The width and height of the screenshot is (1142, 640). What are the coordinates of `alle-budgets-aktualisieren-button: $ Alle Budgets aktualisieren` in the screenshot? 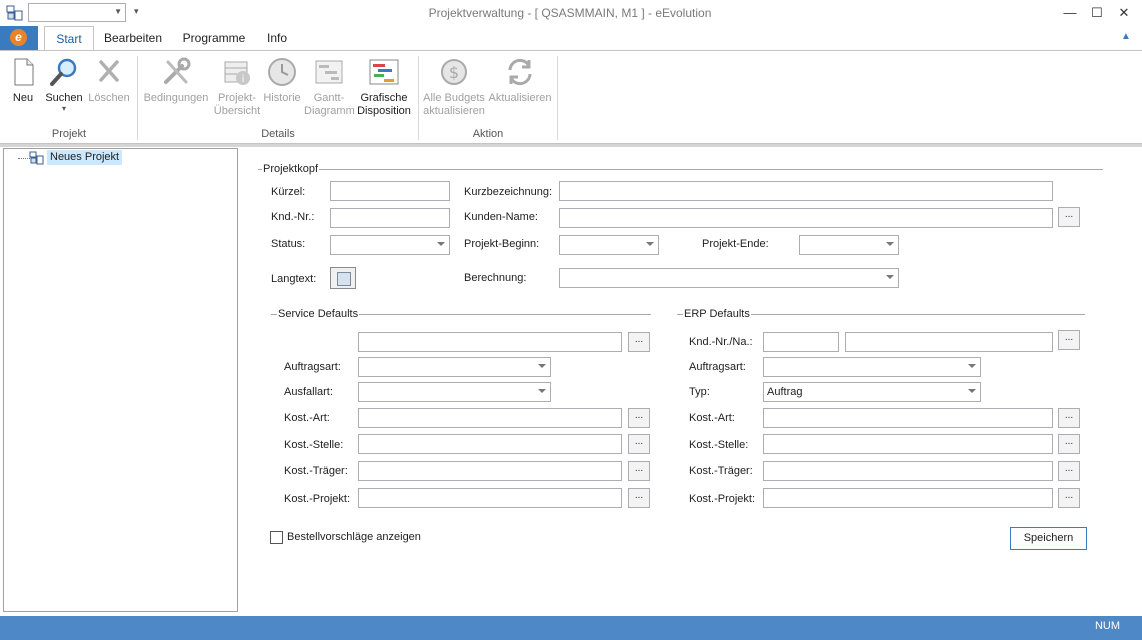 It's located at (454, 87).